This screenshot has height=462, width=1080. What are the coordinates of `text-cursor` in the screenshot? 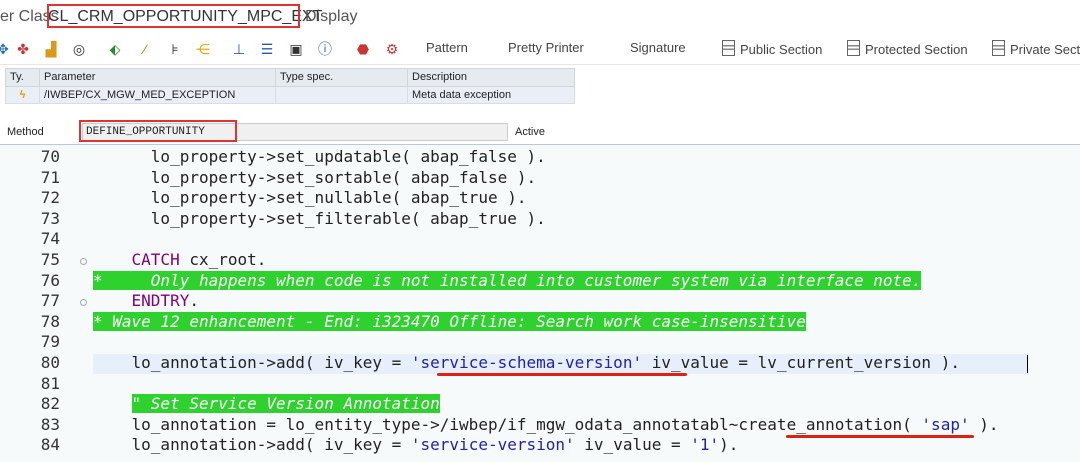 It's located at (1027, 364).